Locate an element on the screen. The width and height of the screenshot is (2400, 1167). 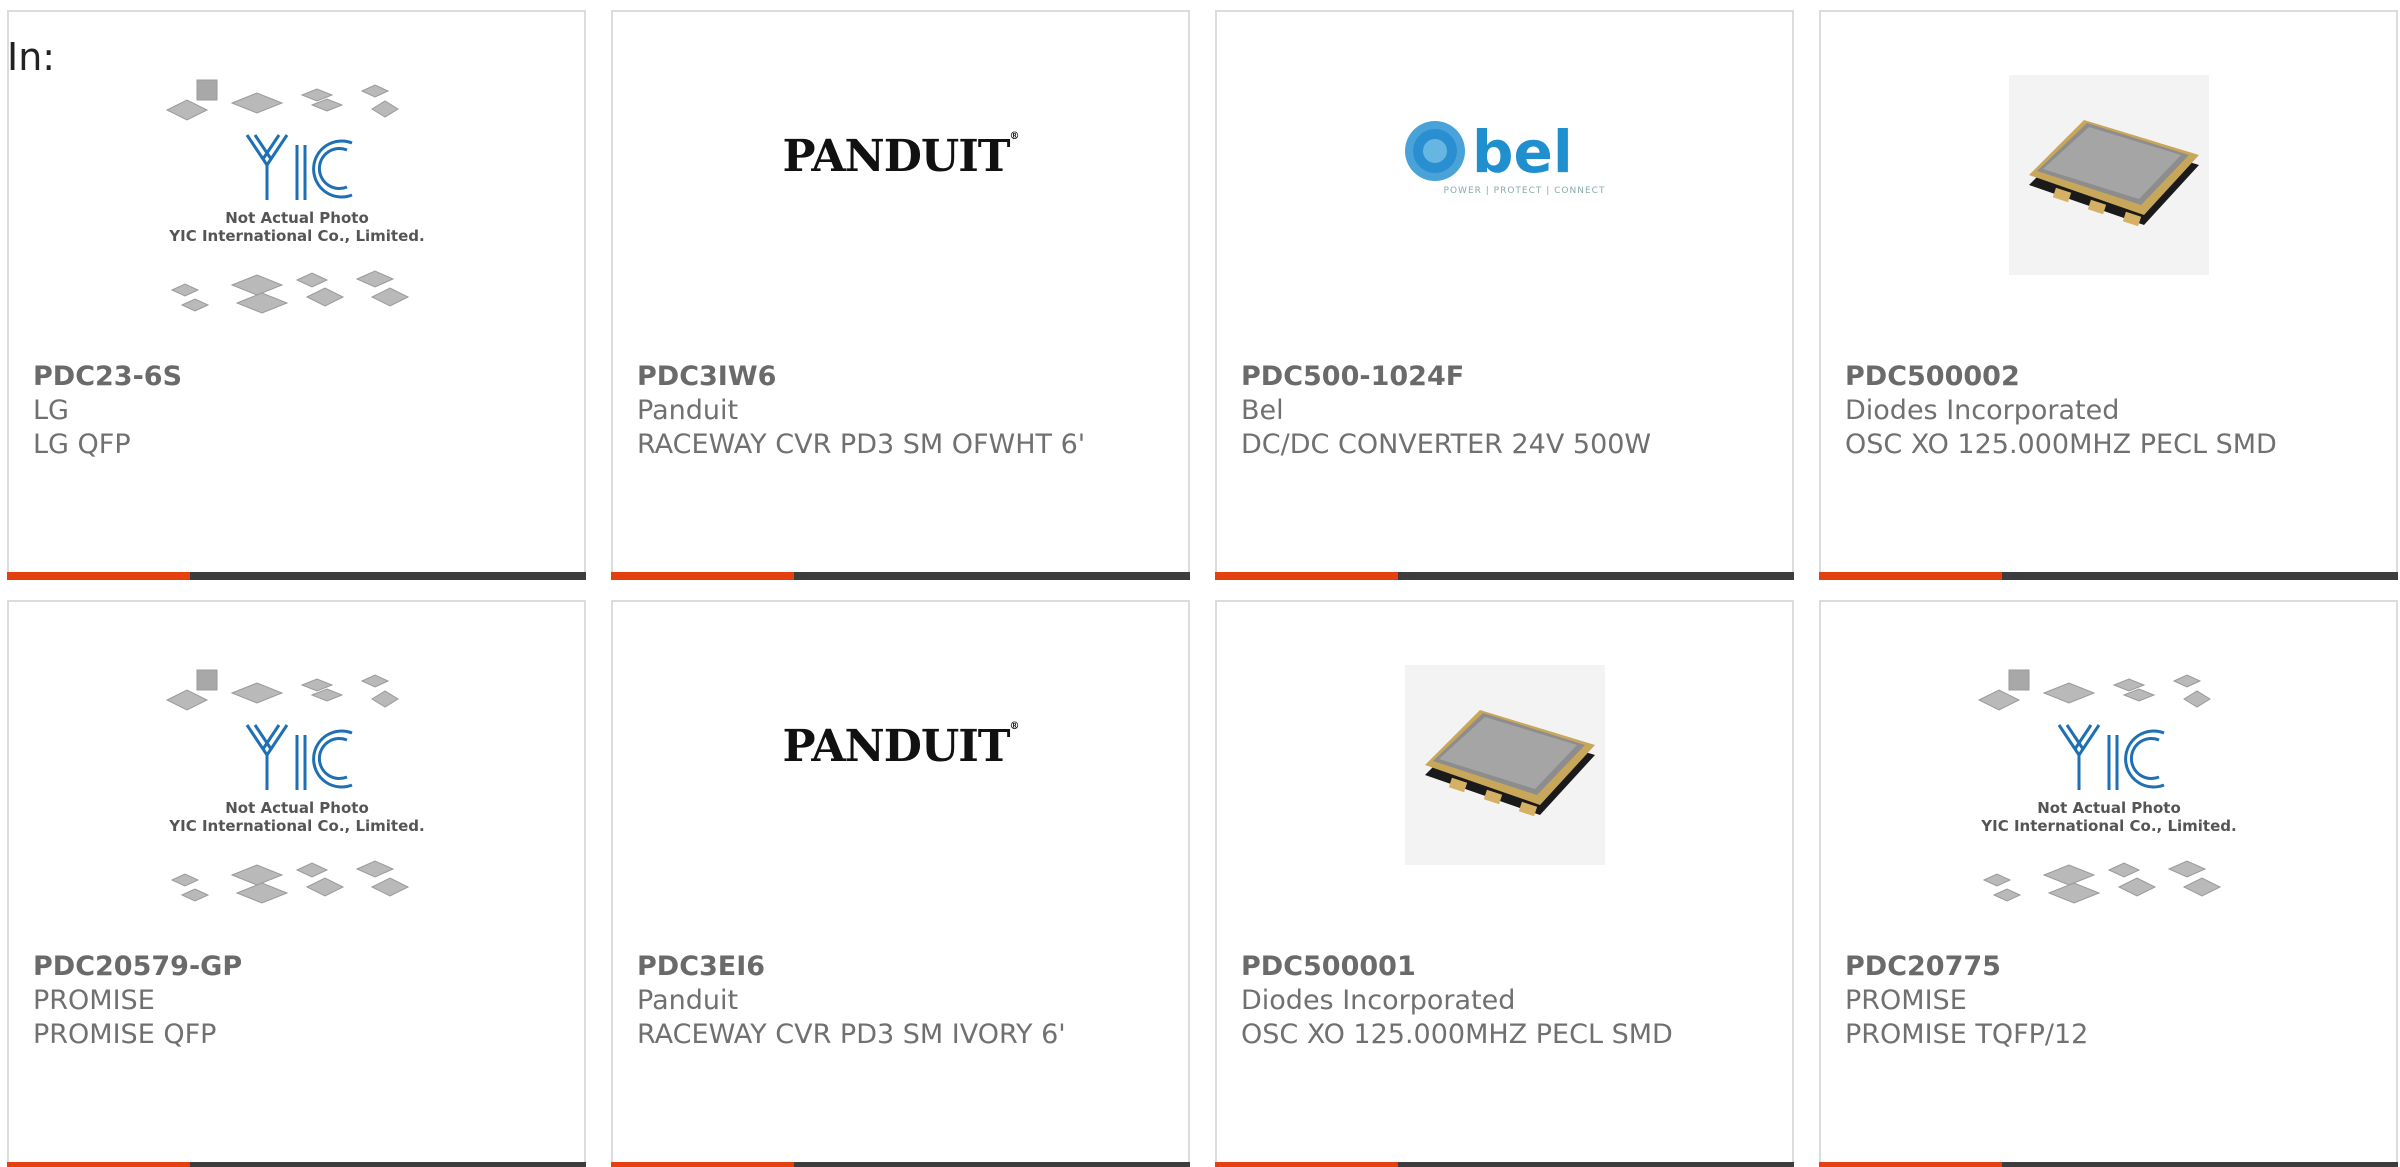
bel-logo-text: bel is located at coordinates (1522, 152).